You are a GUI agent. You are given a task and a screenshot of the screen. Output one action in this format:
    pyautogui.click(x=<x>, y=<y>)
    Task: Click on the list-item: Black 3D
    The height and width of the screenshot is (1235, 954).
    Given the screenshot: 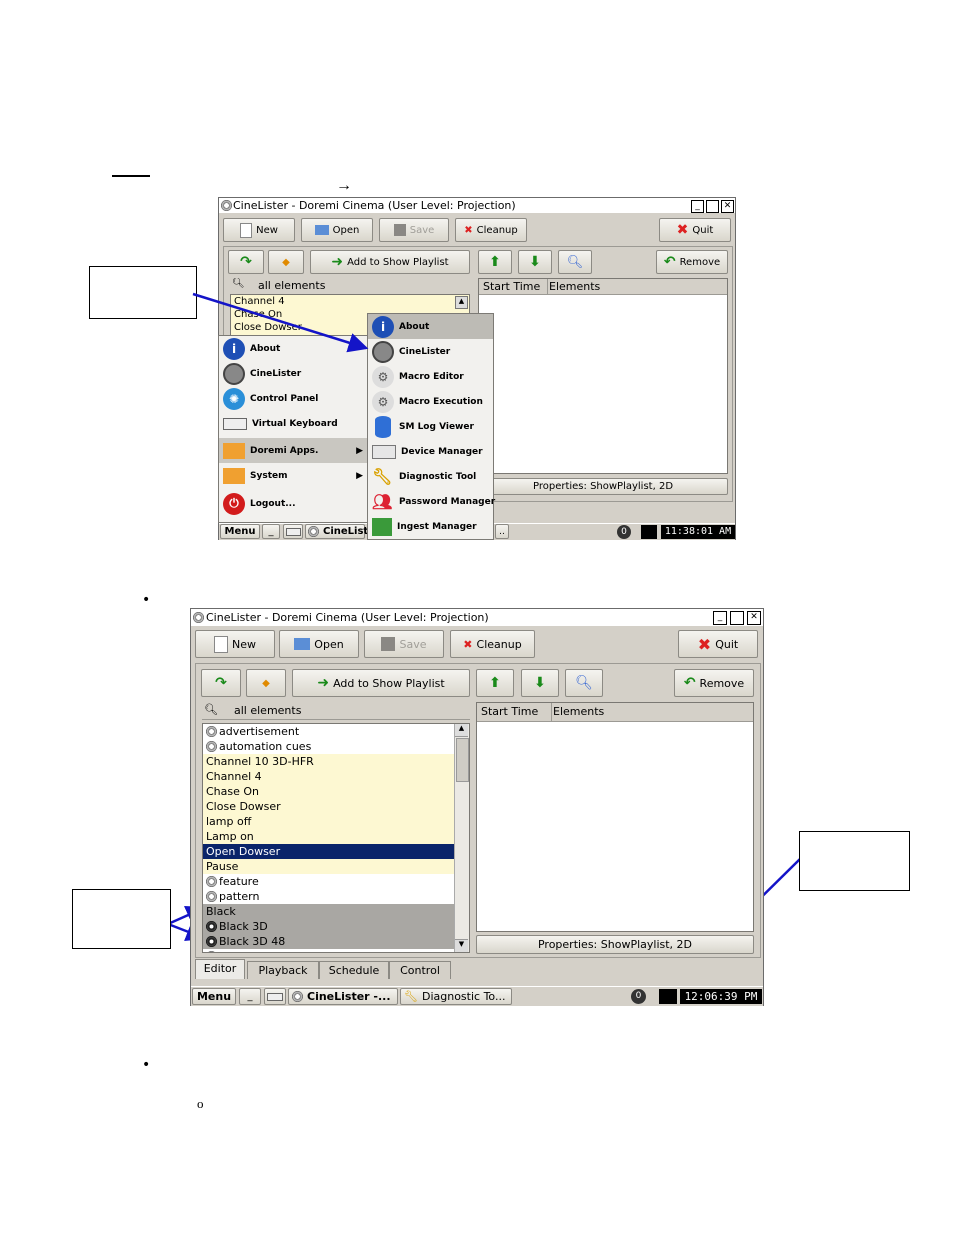 What is the action you would take?
    pyautogui.click(x=329, y=926)
    